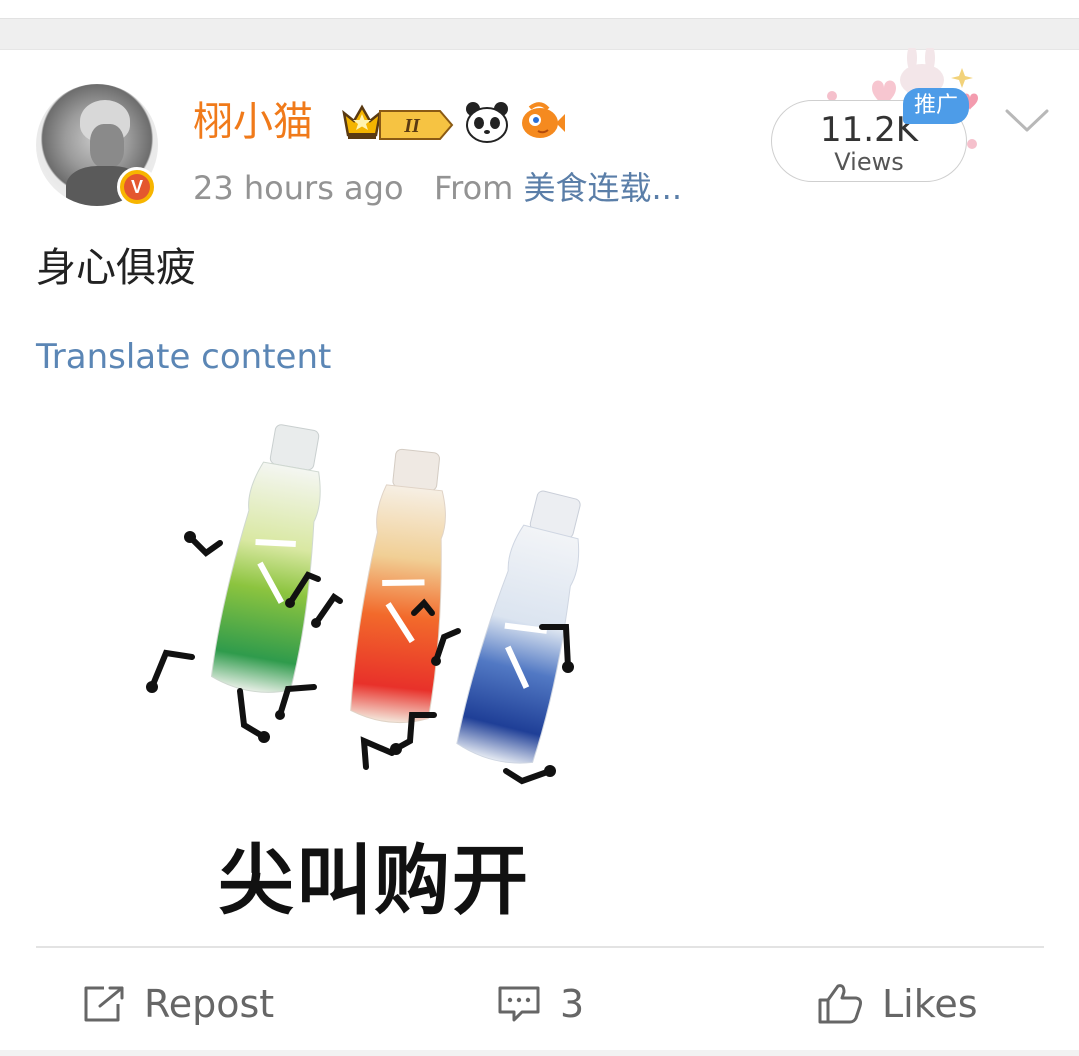  What do you see at coordinates (540, 947) in the screenshot?
I see `divider` at bounding box center [540, 947].